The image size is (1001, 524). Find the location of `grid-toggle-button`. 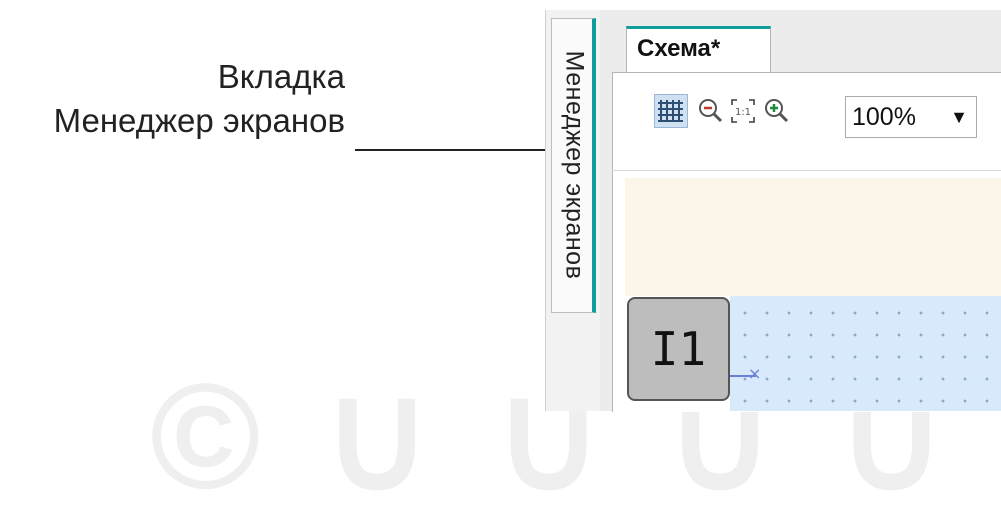

grid-toggle-button is located at coordinates (671, 111).